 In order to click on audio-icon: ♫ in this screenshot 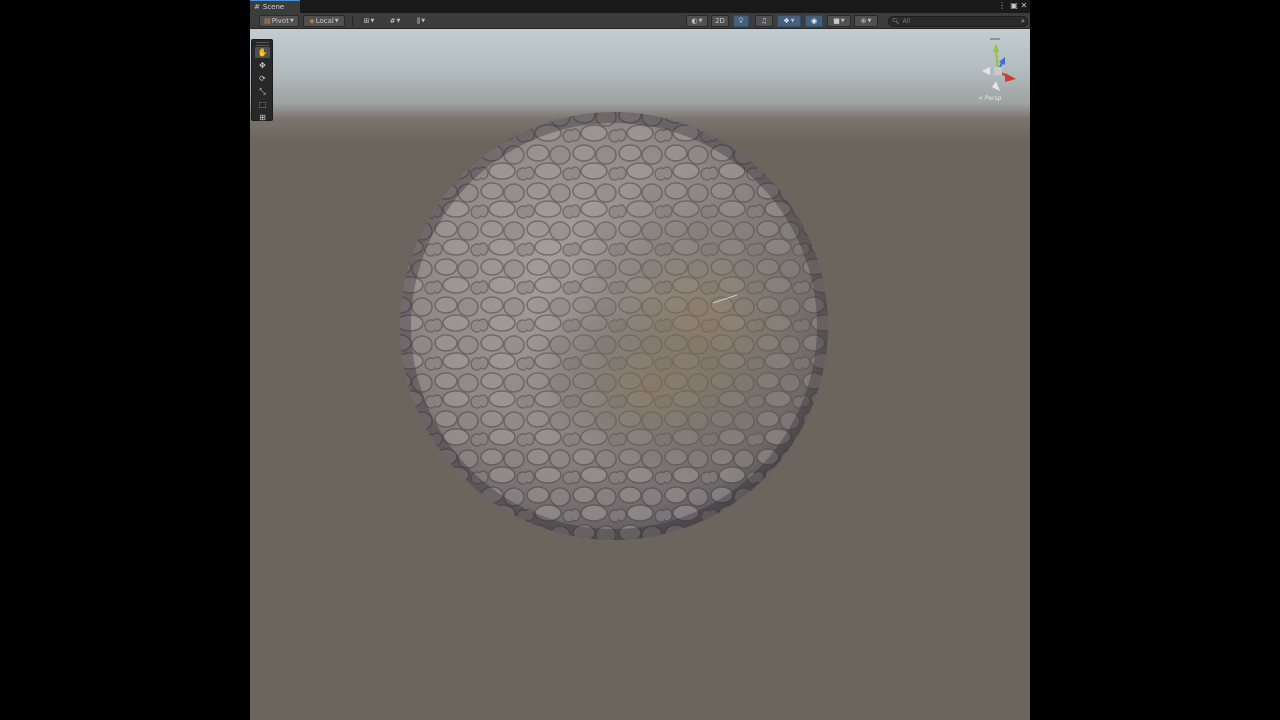, I will do `click(764, 21)`.